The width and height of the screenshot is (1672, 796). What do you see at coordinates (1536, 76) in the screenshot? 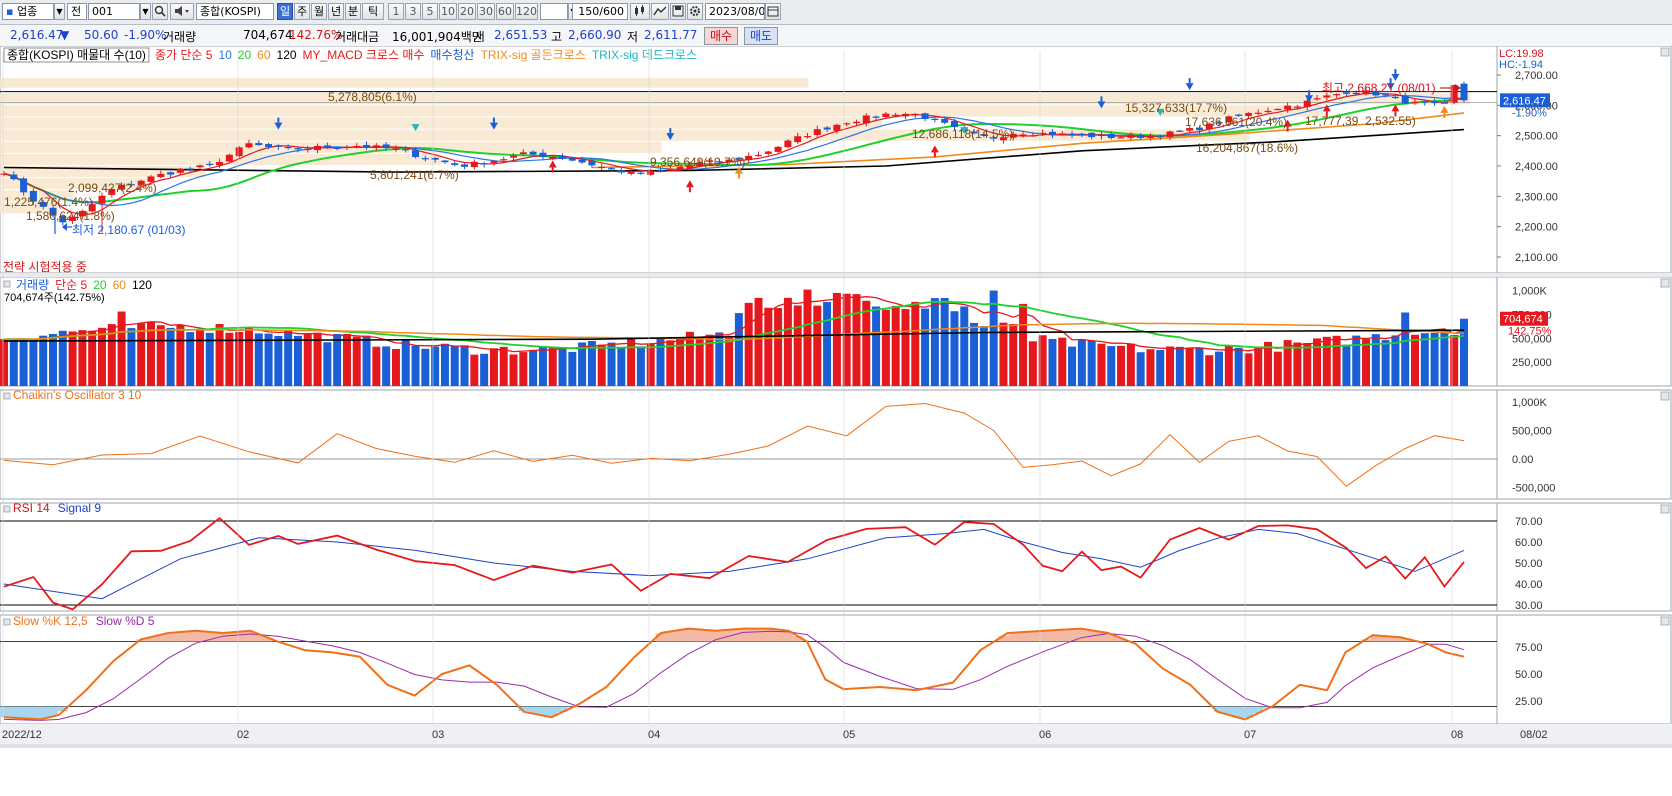
I see `price-axis-label: 2,700.00` at bounding box center [1536, 76].